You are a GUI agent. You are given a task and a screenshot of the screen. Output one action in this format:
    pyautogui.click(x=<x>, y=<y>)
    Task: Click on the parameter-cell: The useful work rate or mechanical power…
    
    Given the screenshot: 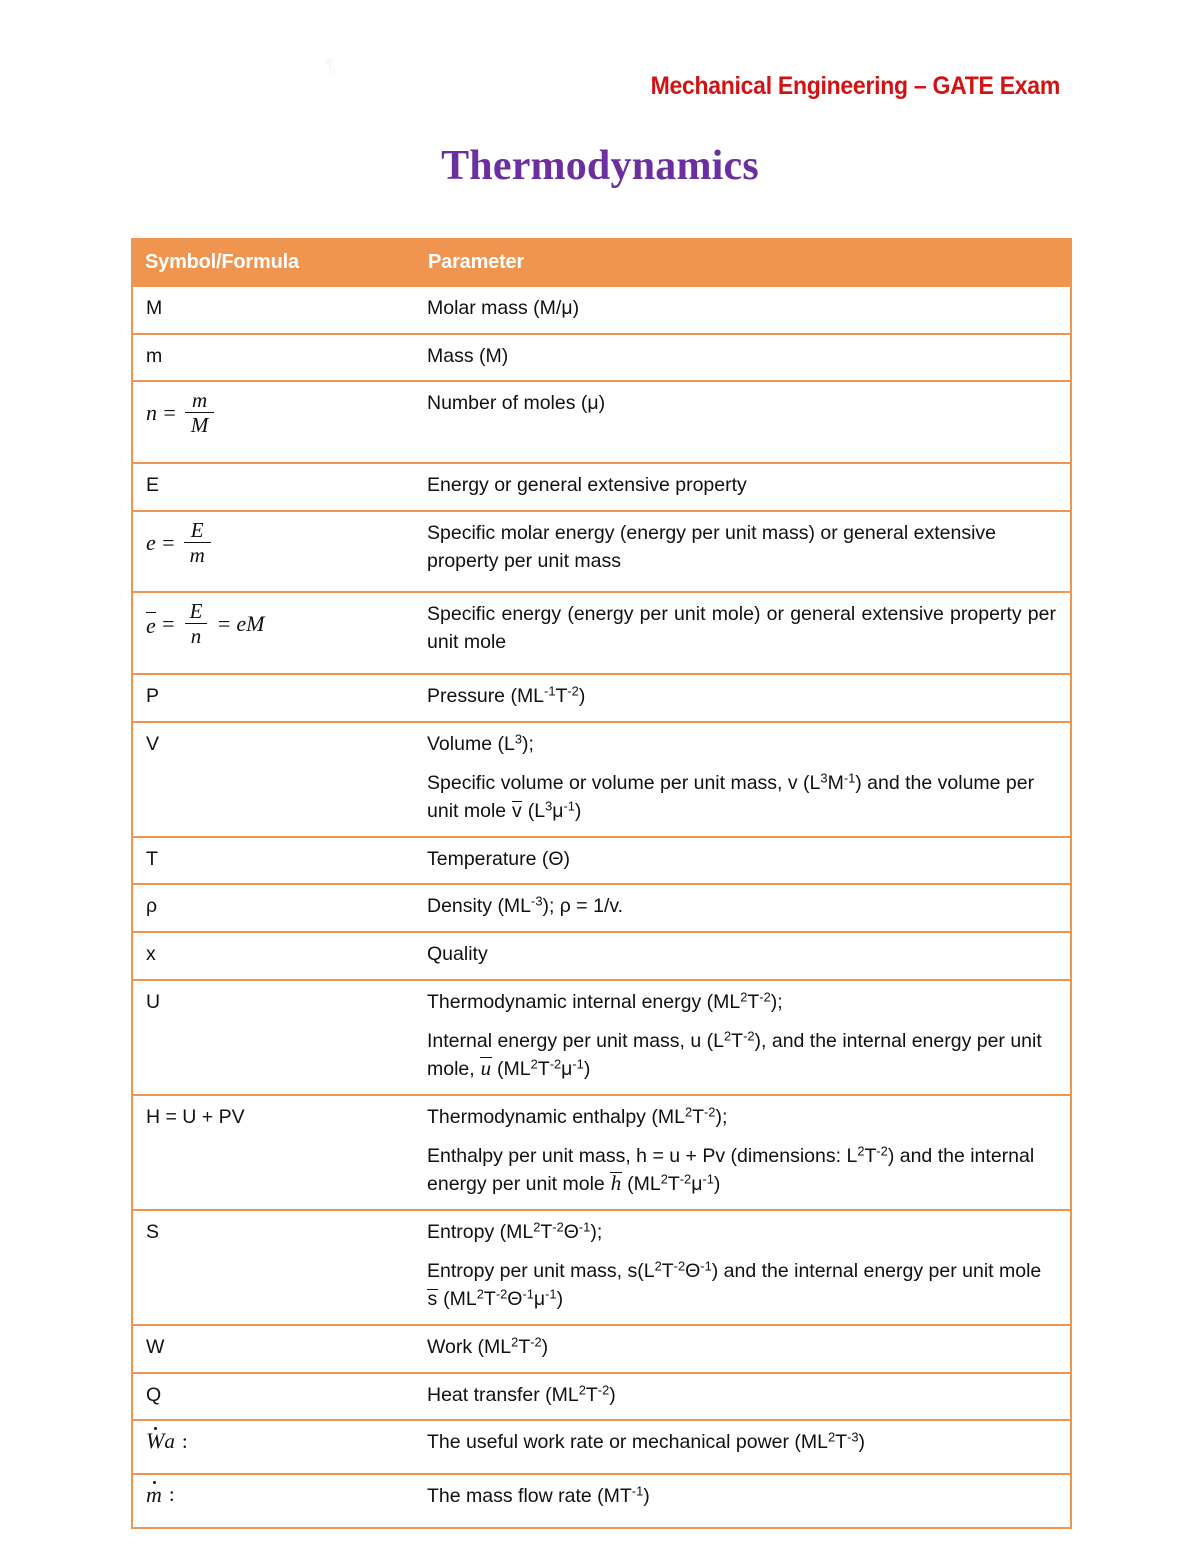 What is the action you would take?
    pyautogui.click(x=744, y=1447)
    